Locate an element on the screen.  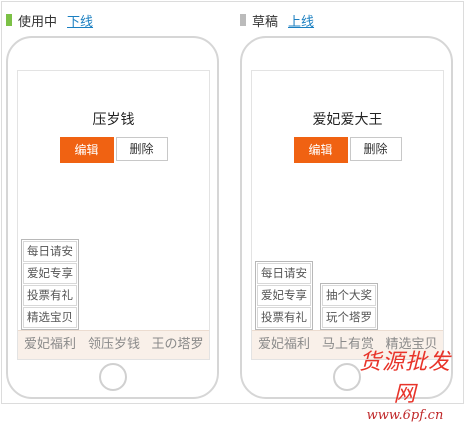
status-bar-active: 使用中 下线 is located at coordinates (49, 20).